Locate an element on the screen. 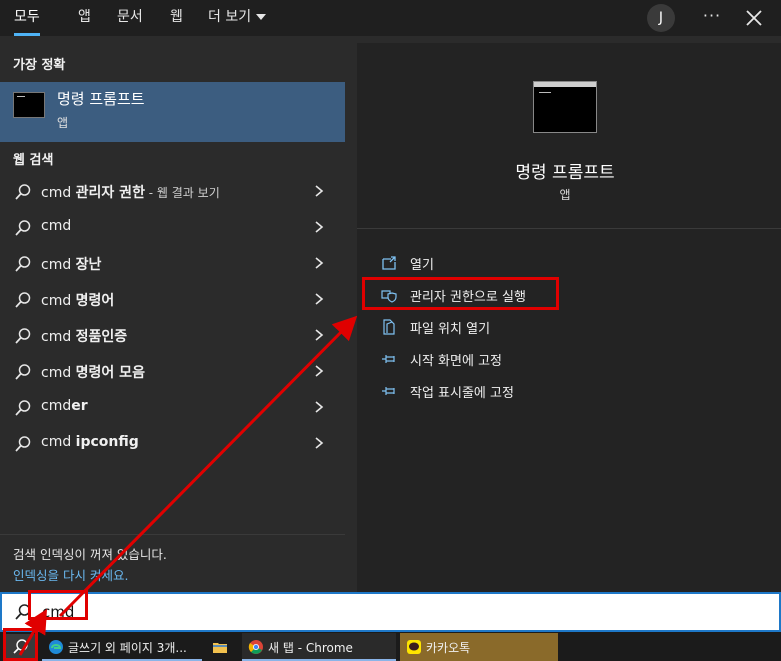 The image size is (781, 661). edge-icon is located at coordinates (56, 647).